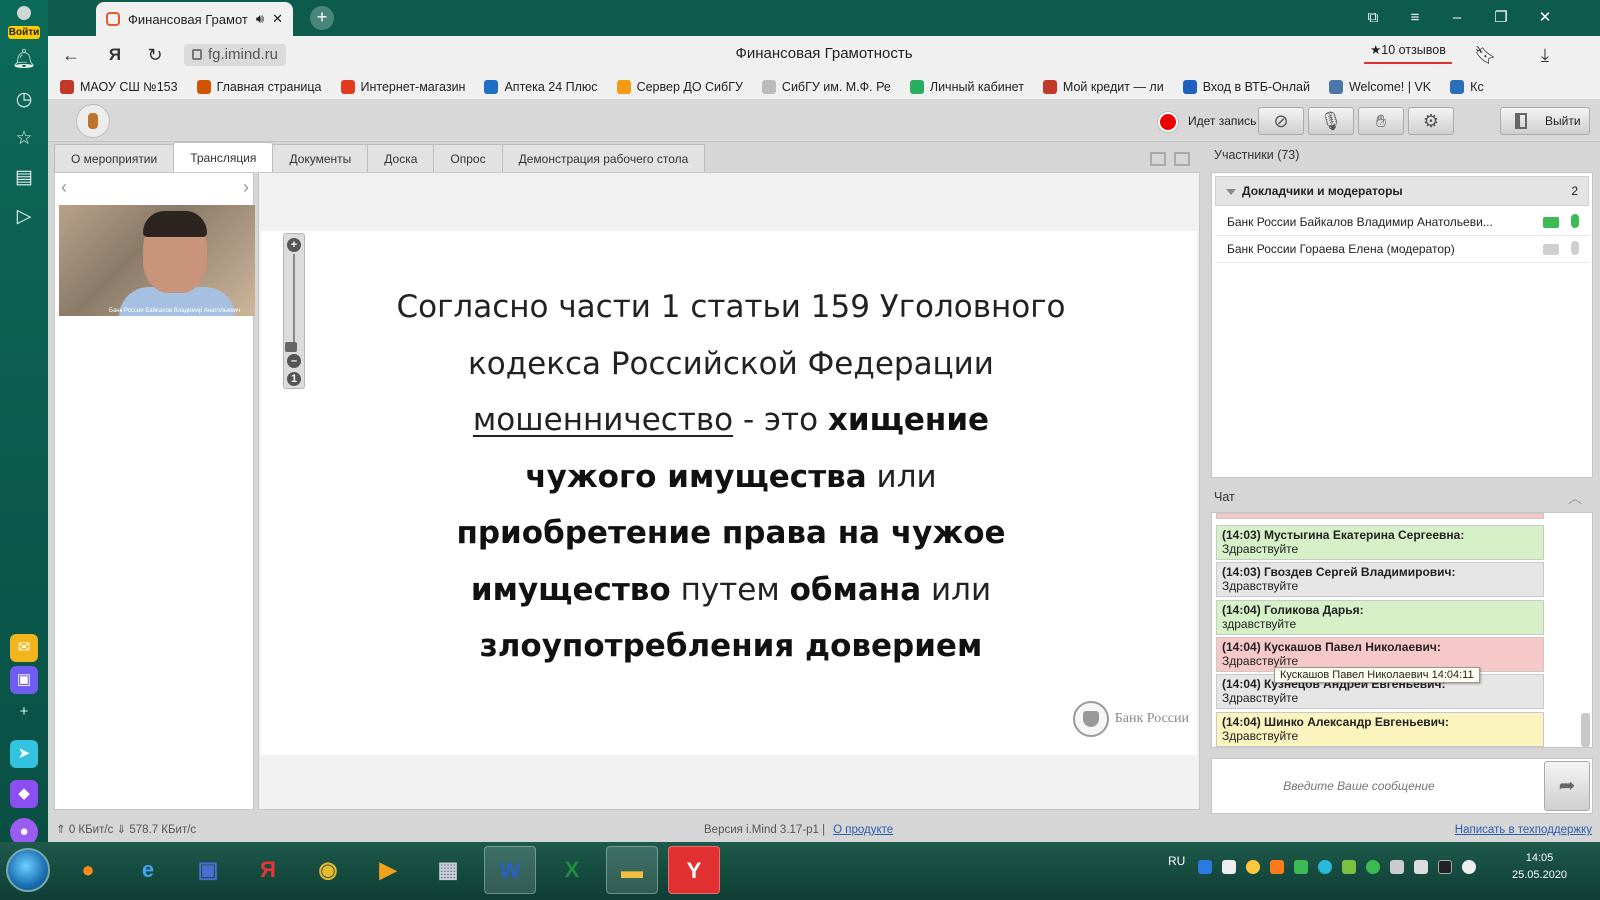 The image size is (1600, 900). I want to click on start-button, so click(28, 870).